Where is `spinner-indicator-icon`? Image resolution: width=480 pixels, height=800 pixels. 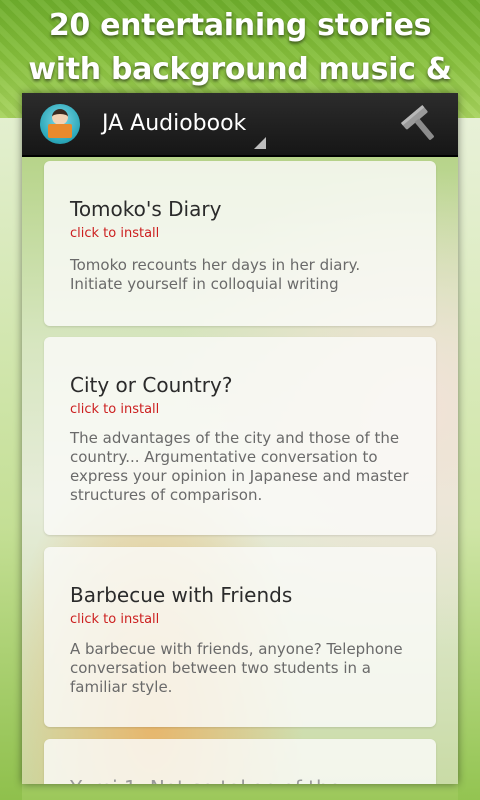 spinner-indicator-icon is located at coordinates (260, 143).